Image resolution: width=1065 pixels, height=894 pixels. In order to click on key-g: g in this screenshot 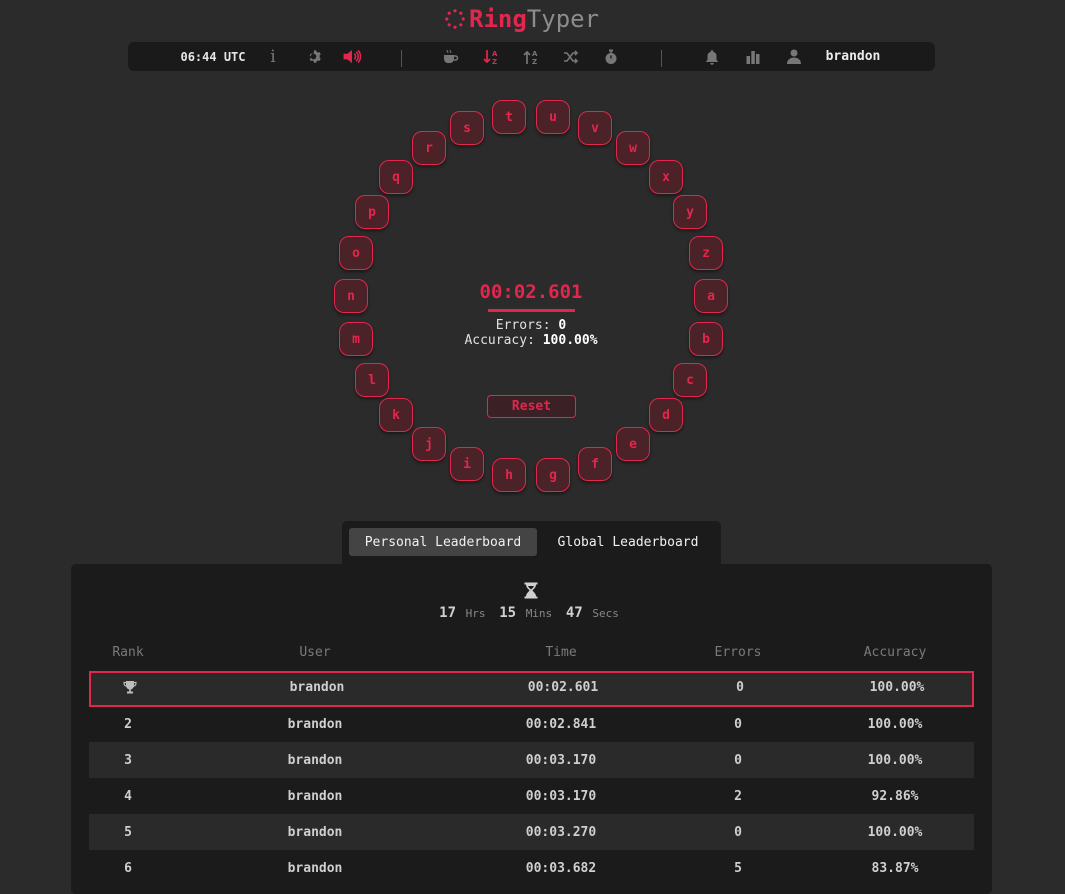, I will do `click(553, 475)`.